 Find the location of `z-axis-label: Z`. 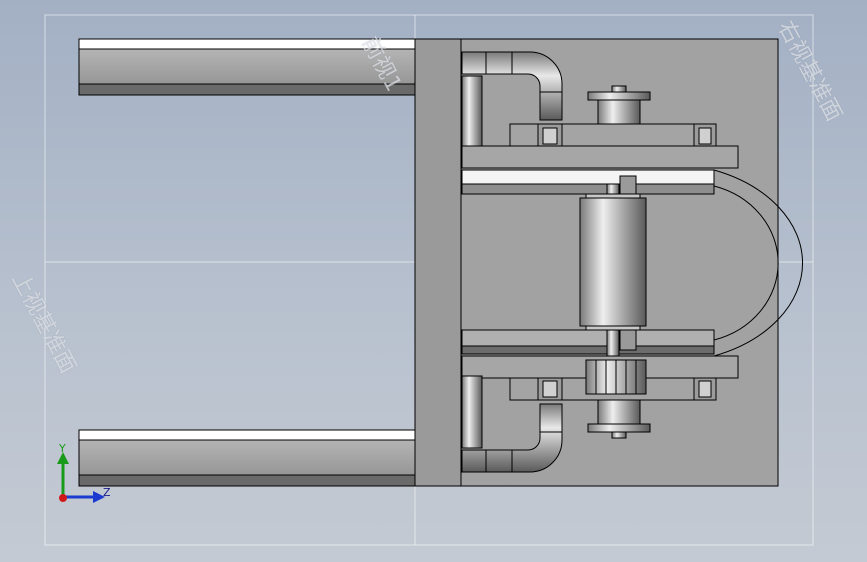

z-axis-label: Z is located at coordinates (107, 492).